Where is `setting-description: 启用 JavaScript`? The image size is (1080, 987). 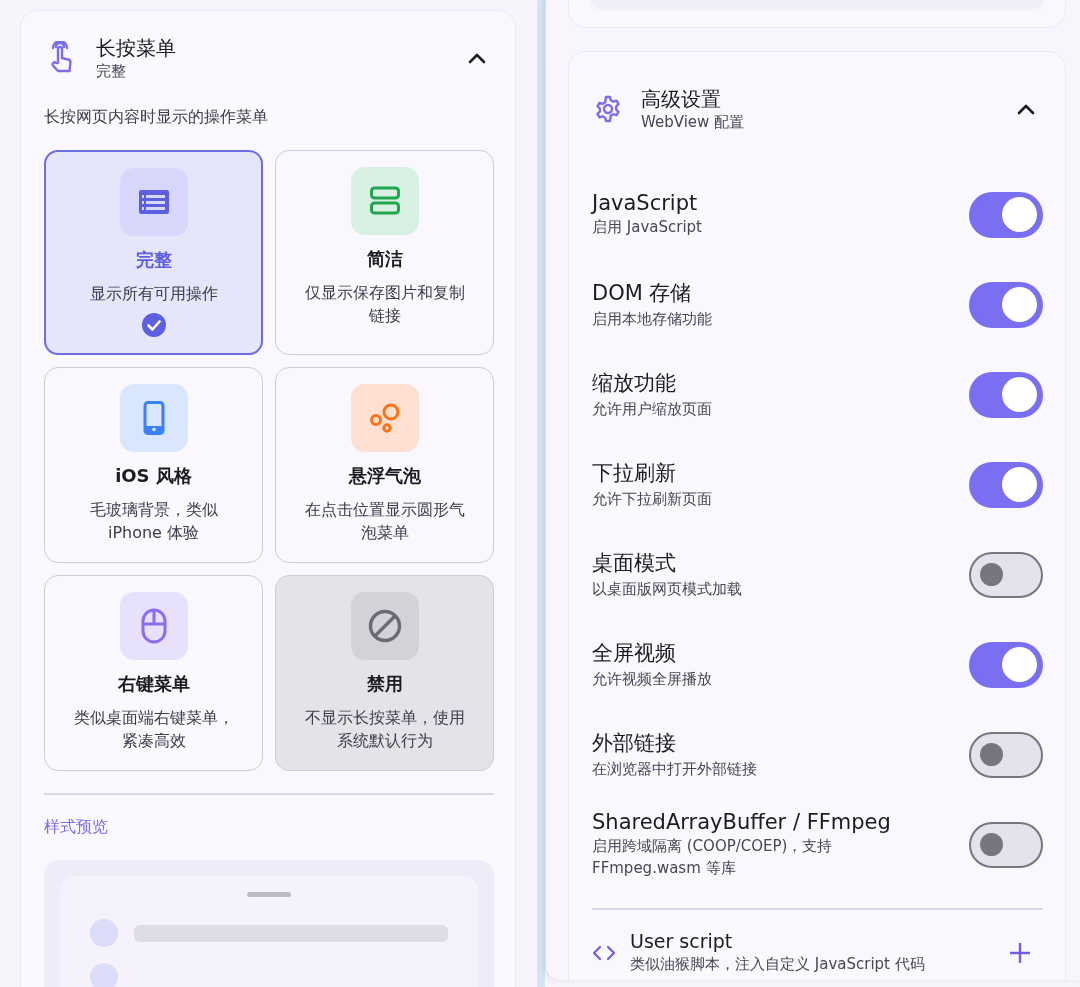
setting-description: 启用 JavaScript is located at coordinates (647, 228).